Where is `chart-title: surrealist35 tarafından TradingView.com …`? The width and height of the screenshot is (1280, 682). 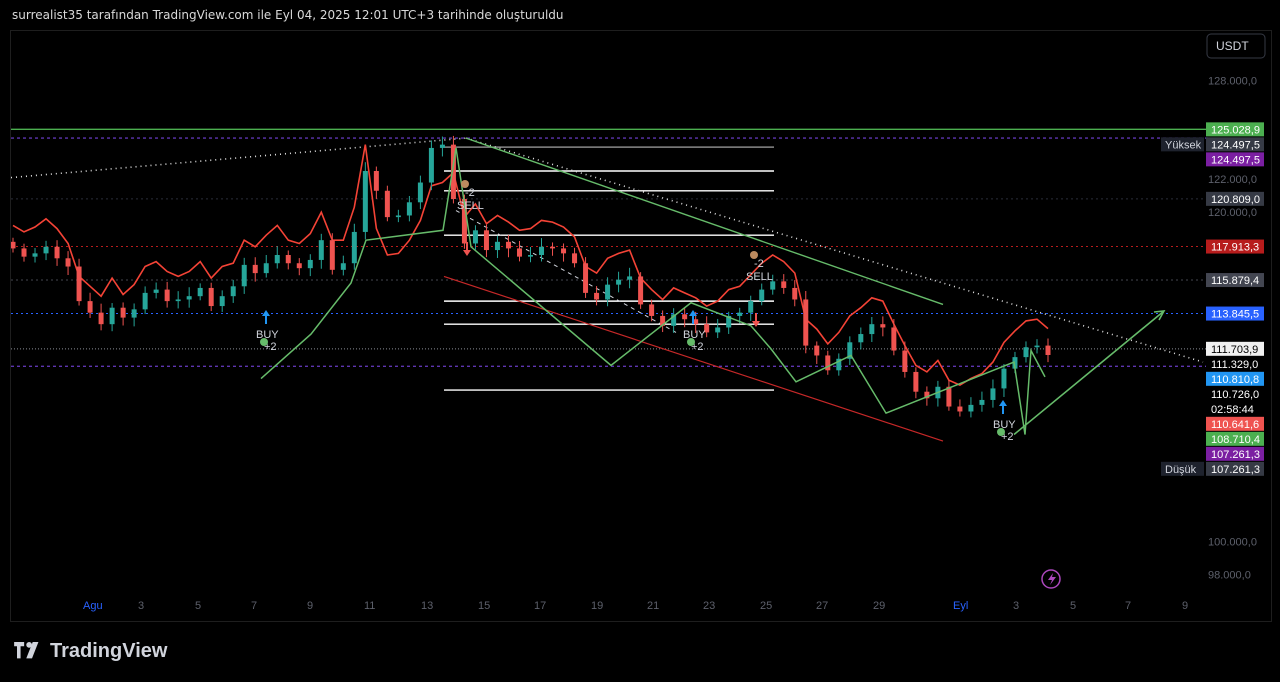
chart-title: surrealist35 tarafından TradingView.com … is located at coordinates (288, 15).